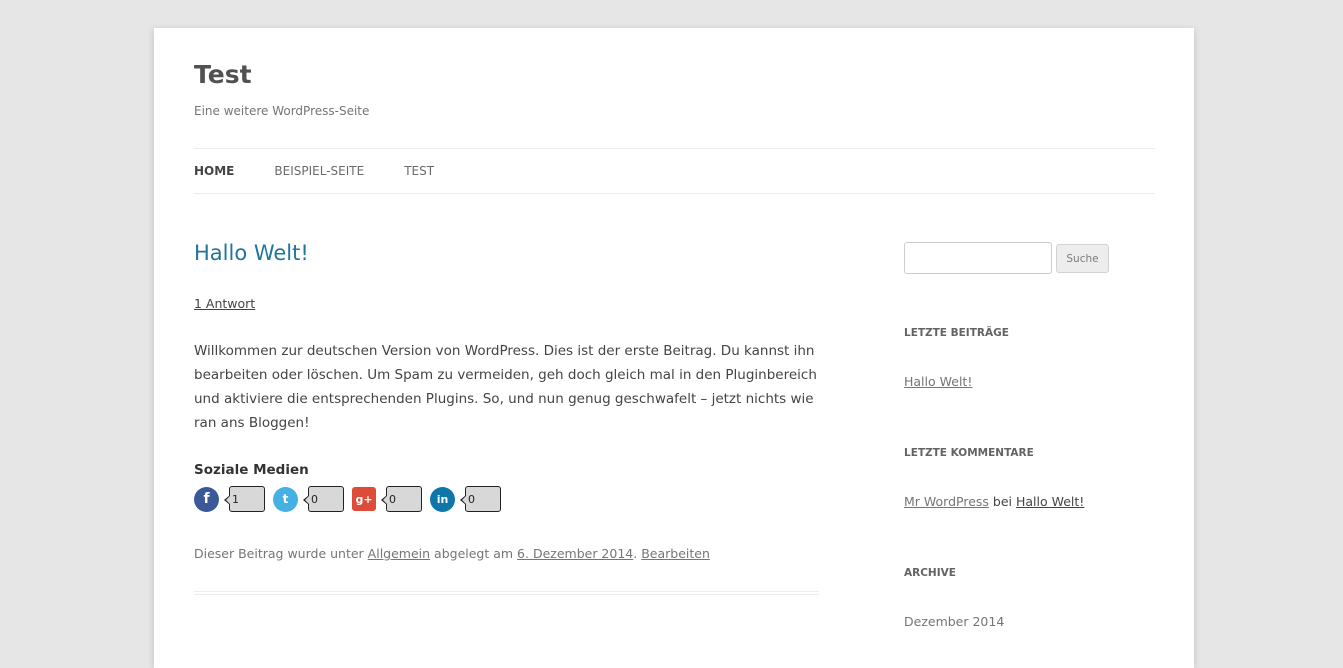  What do you see at coordinates (224, 303) in the screenshot?
I see `comments-link: 1 Antwort` at bounding box center [224, 303].